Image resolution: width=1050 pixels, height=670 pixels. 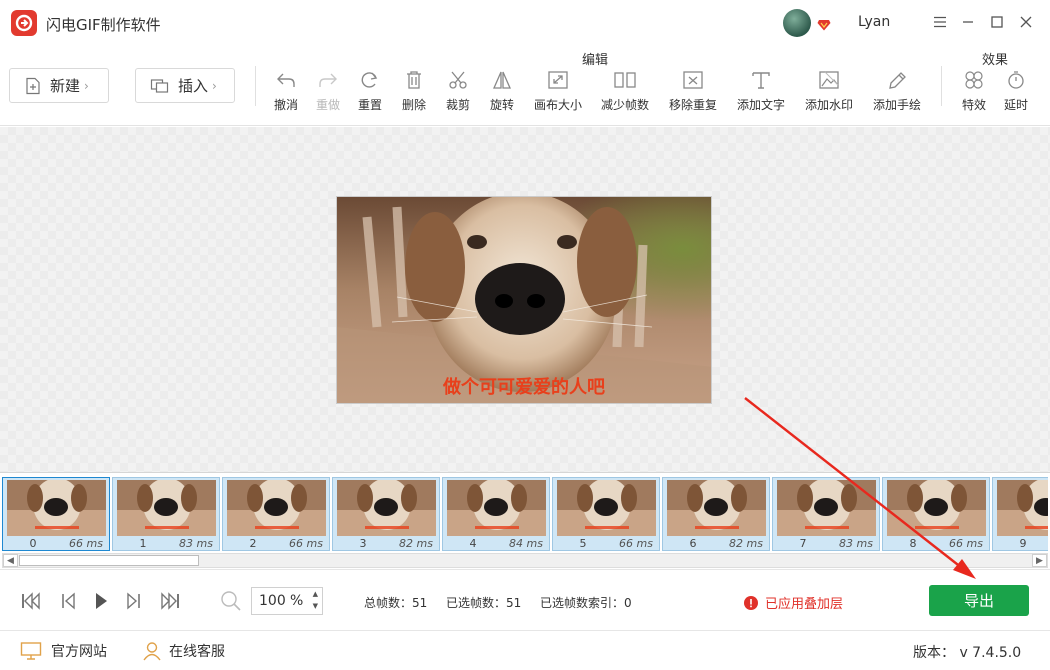 I want to click on reset-label: 重置, so click(x=369, y=105).